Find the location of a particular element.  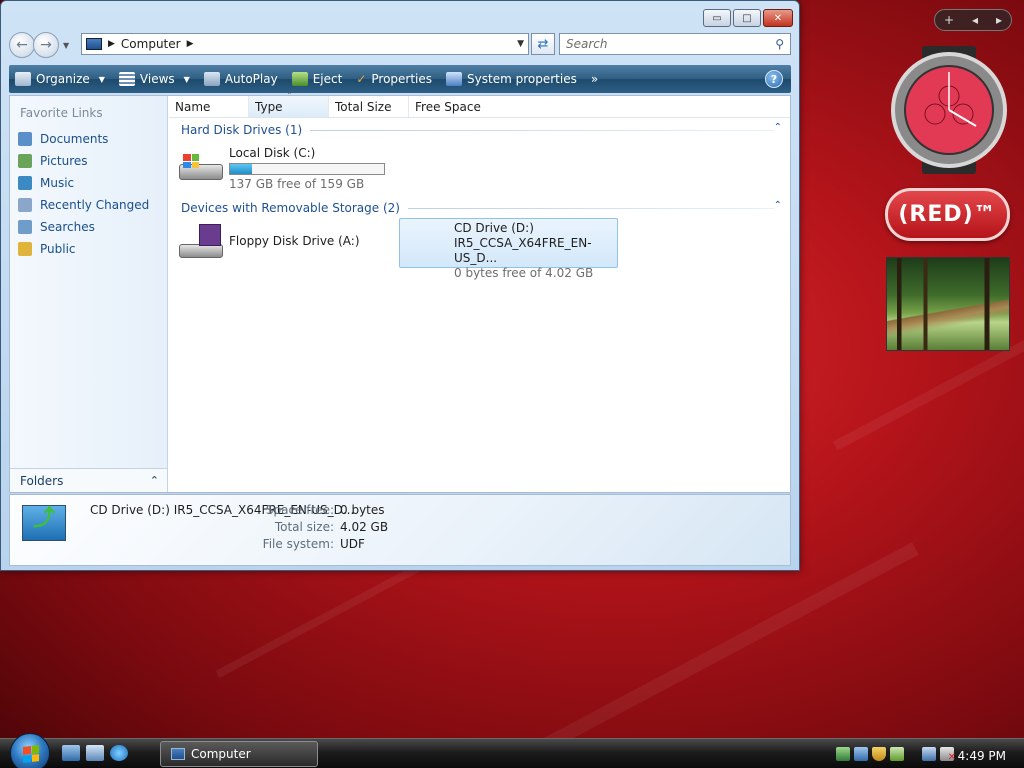

address-dropdown-icon: ▼ is located at coordinates (520, 44).